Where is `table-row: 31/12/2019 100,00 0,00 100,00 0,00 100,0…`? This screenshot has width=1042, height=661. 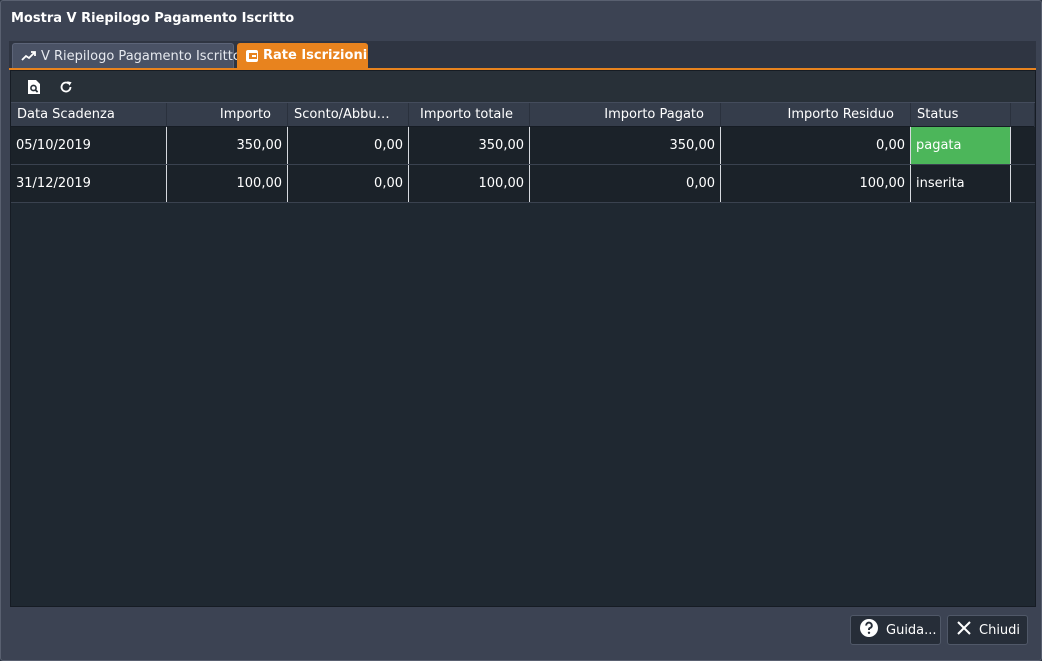
table-row: 31/12/2019 100,00 0,00 100,00 0,00 100,0… is located at coordinates (523, 184).